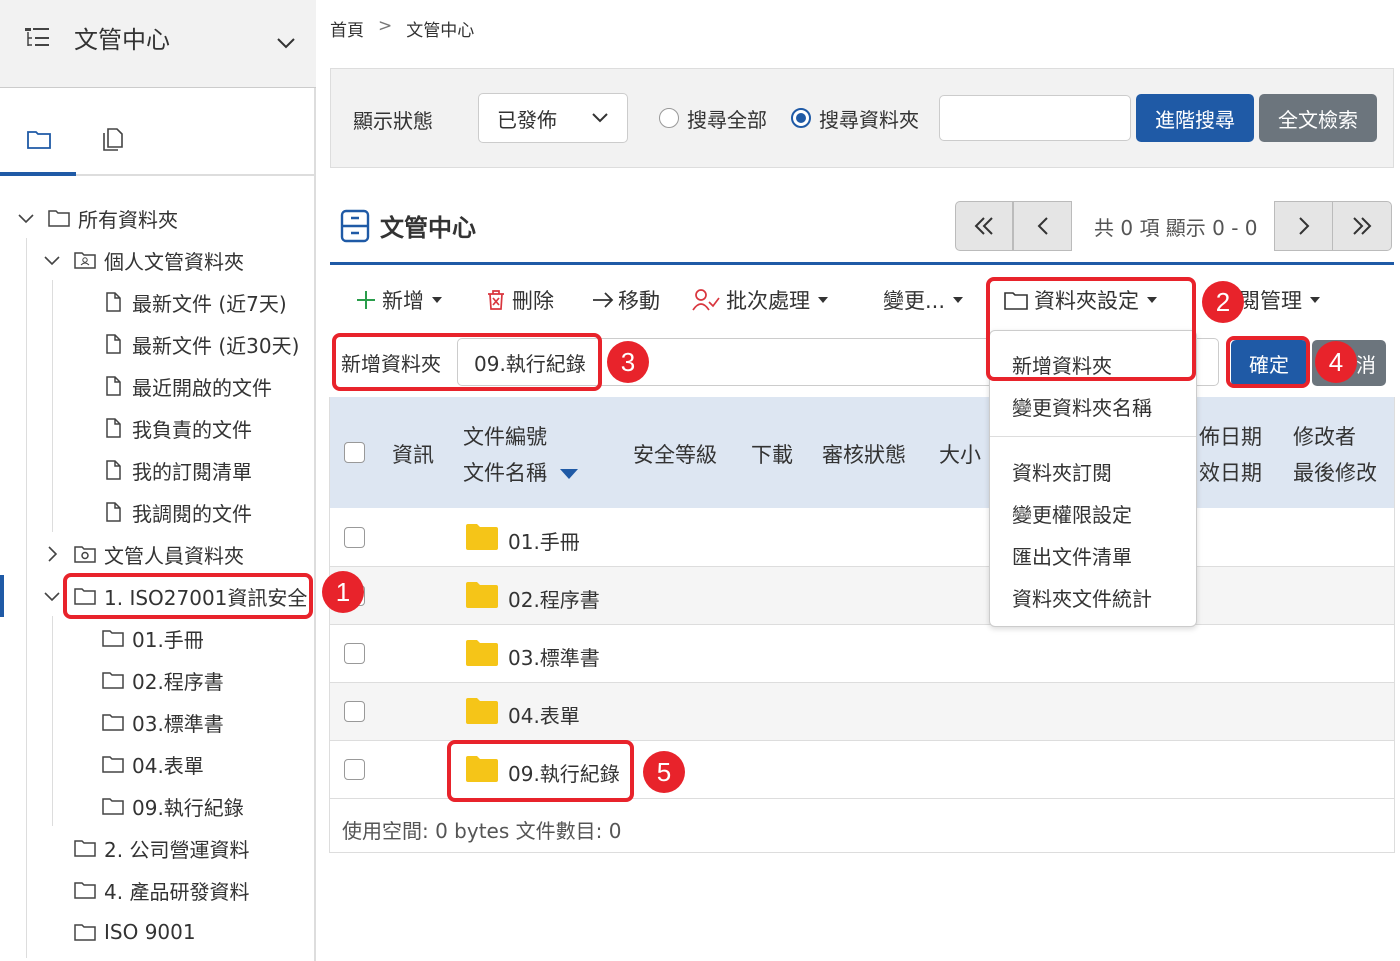  Describe the element at coordinates (554, 598) in the screenshot. I see `row-name: 02.程序書` at that location.